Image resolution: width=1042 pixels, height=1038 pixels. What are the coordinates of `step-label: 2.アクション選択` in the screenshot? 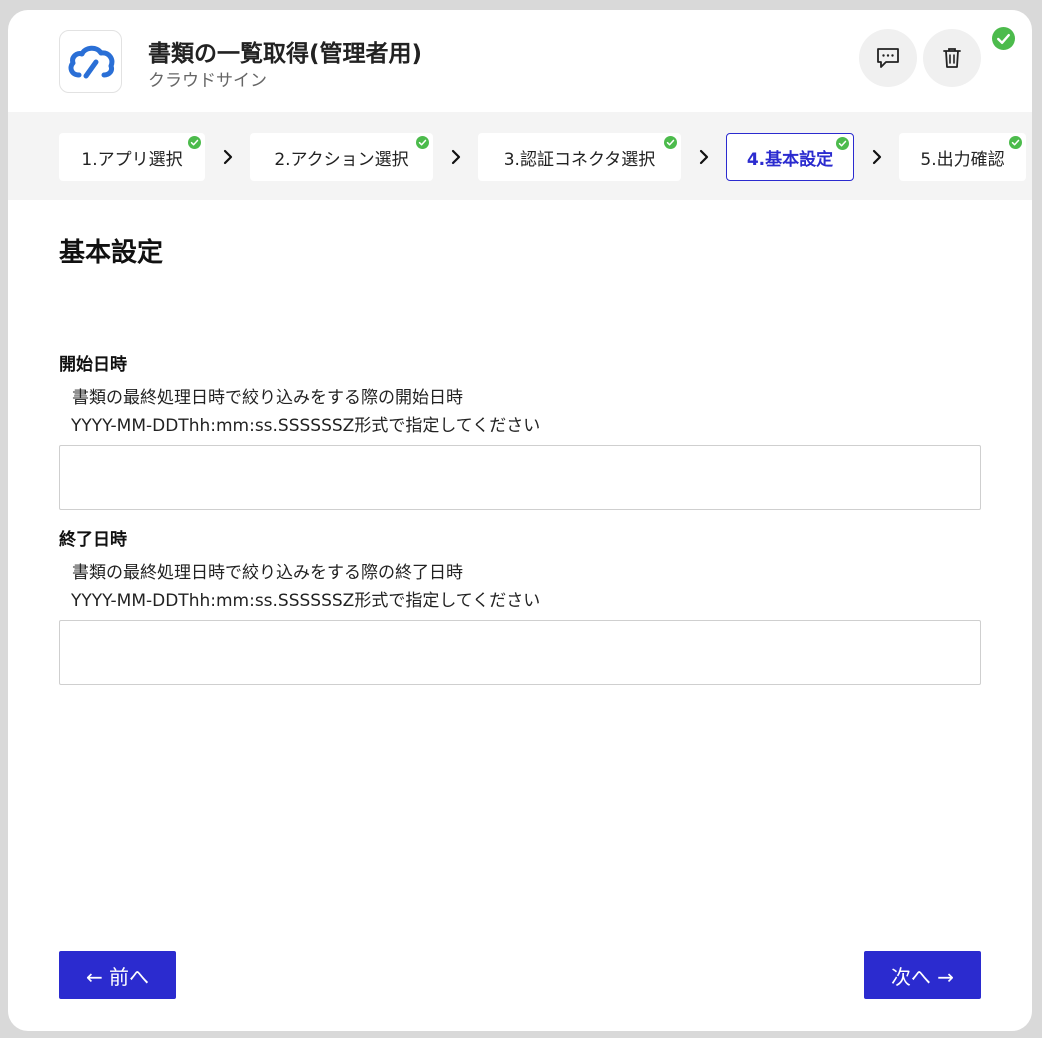 It's located at (341, 159).